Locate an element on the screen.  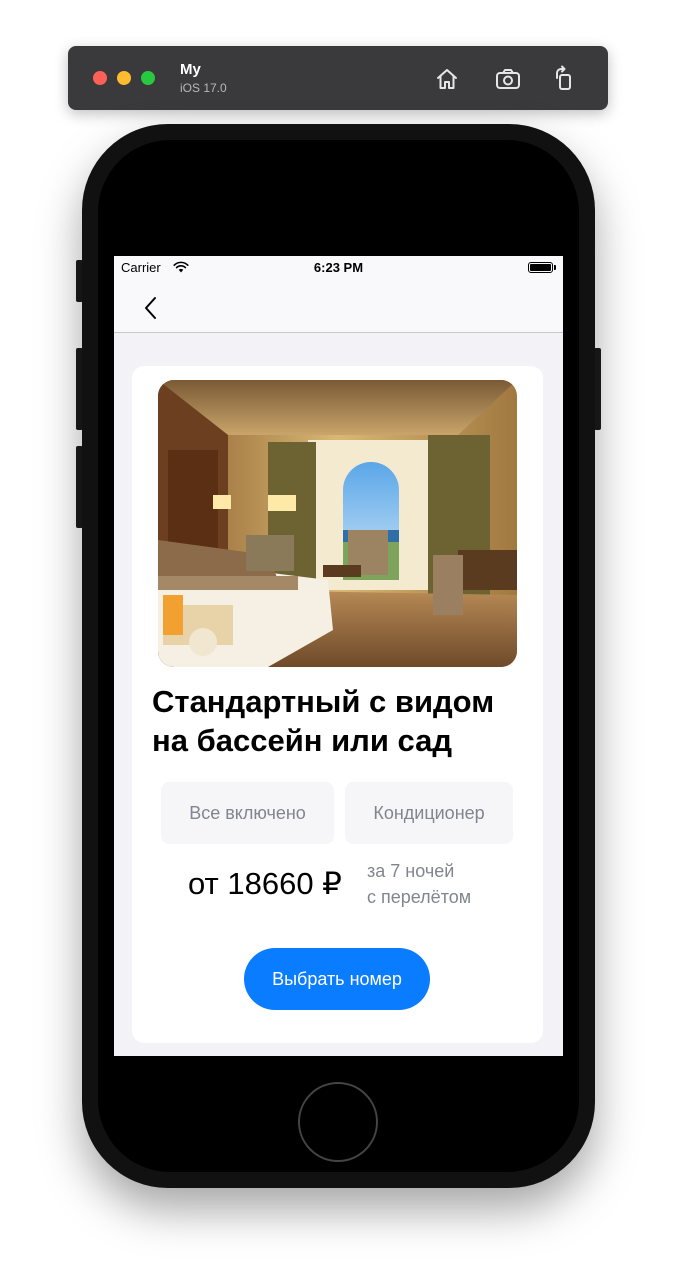
select-room-button: Выбрать номер is located at coordinates (337, 979).